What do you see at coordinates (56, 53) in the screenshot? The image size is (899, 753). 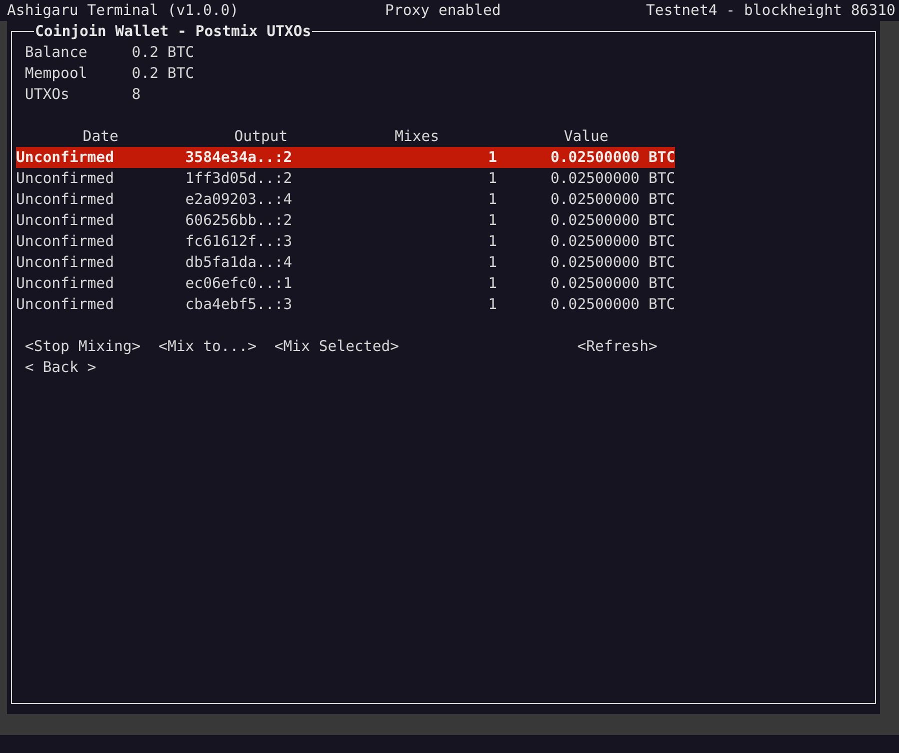 I see `summary-label: Balance` at bounding box center [56, 53].